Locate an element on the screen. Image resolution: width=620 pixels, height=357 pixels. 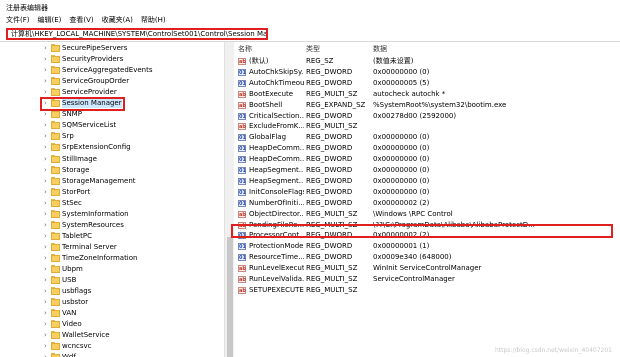
tree-item: › Ubpm is located at coordinates (112, 269).